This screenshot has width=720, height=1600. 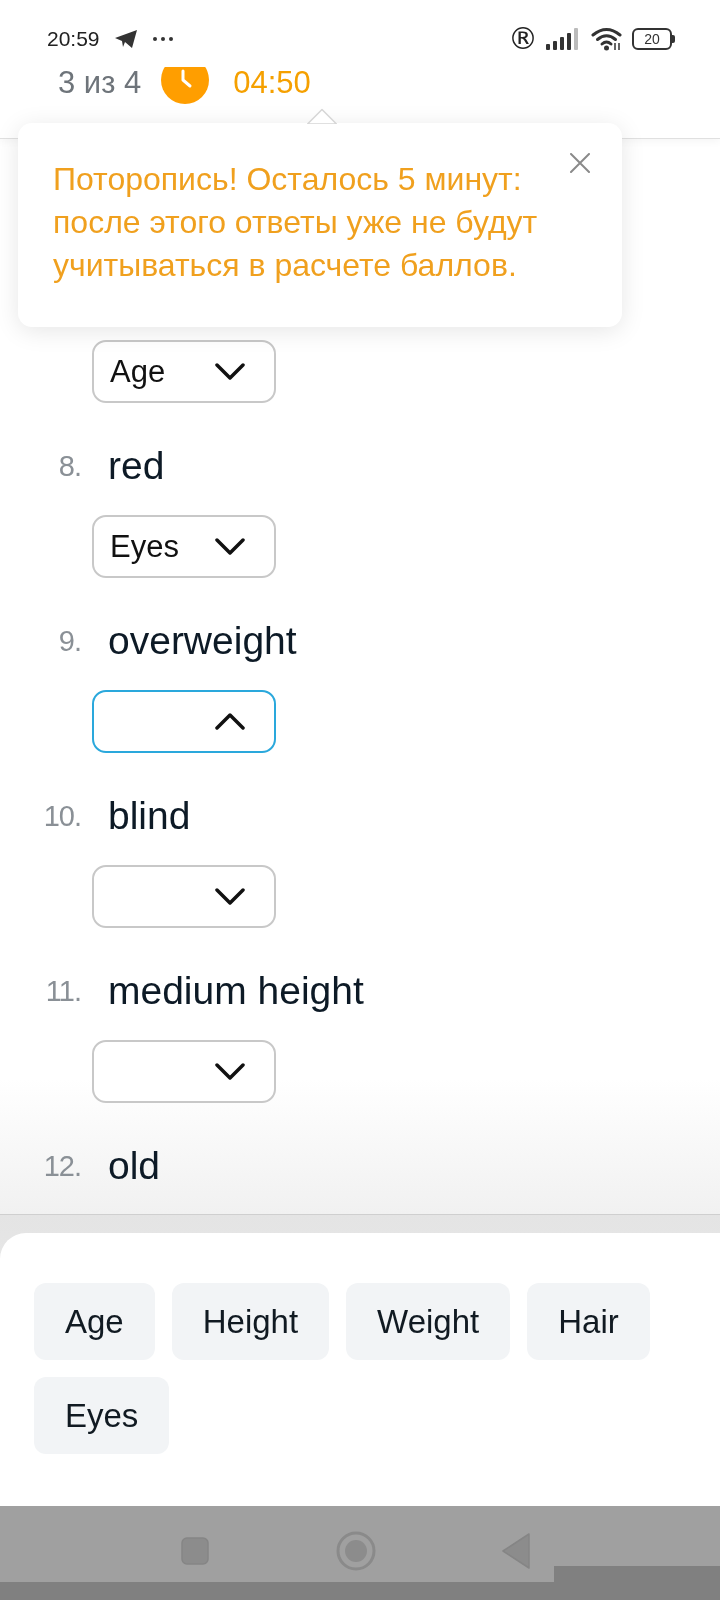 What do you see at coordinates (94, 1321) in the screenshot?
I see `option-chip: Age` at bounding box center [94, 1321].